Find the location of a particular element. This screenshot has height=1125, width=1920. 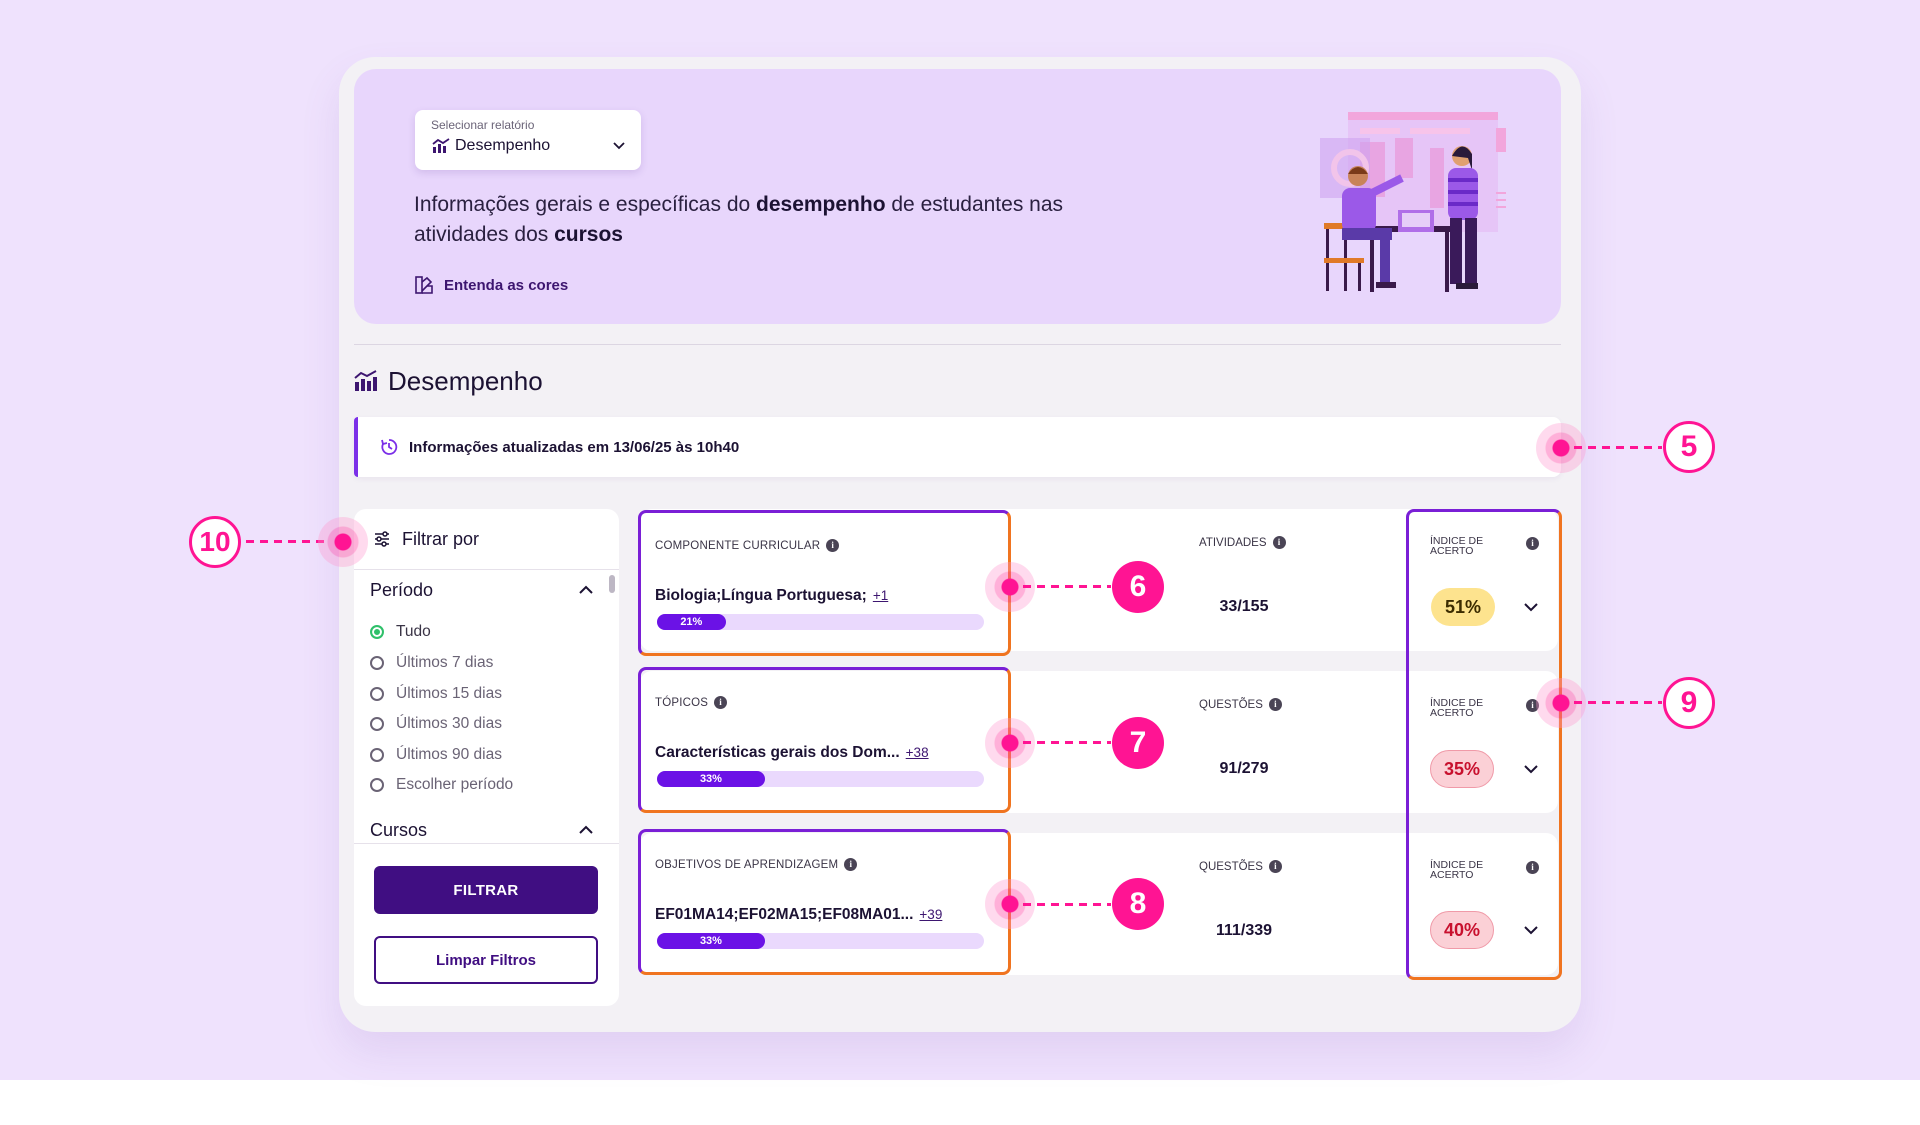

more-objectives-link: +39 is located at coordinates (930, 914).